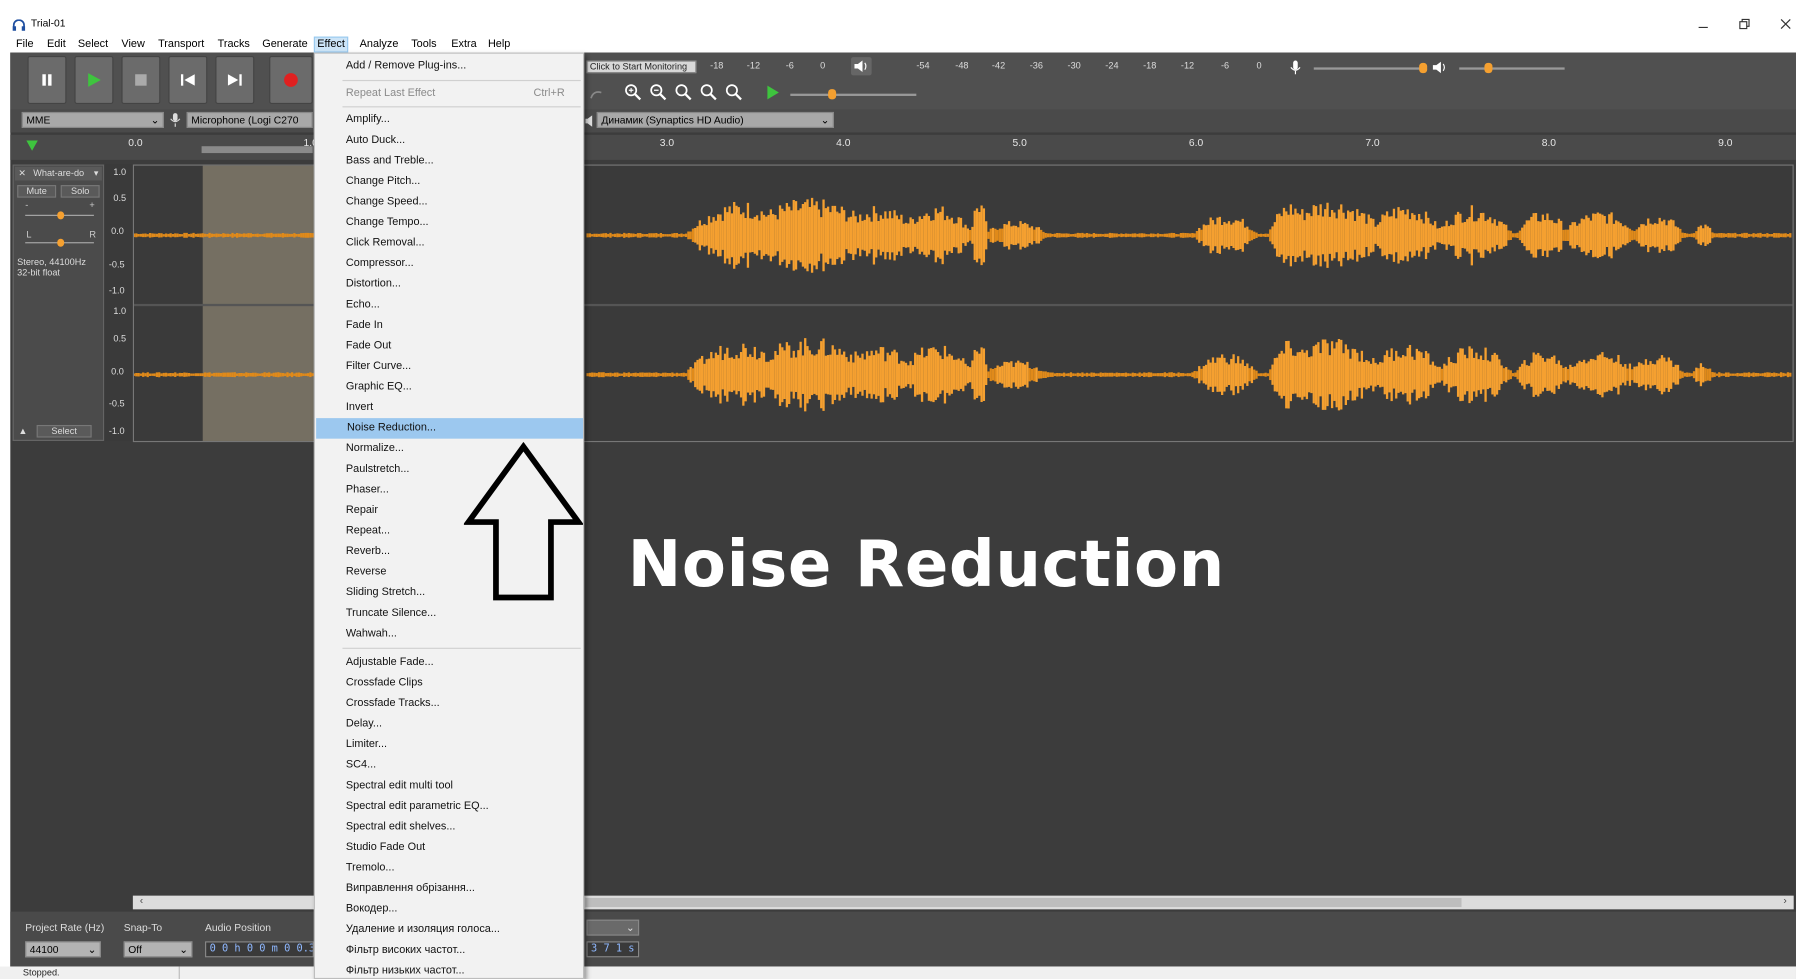 The image size is (1796, 979). What do you see at coordinates (715, 119) in the screenshot?
I see `playback-device-select: Динамик (Synaptics HD Audio) ⌄` at bounding box center [715, 119].